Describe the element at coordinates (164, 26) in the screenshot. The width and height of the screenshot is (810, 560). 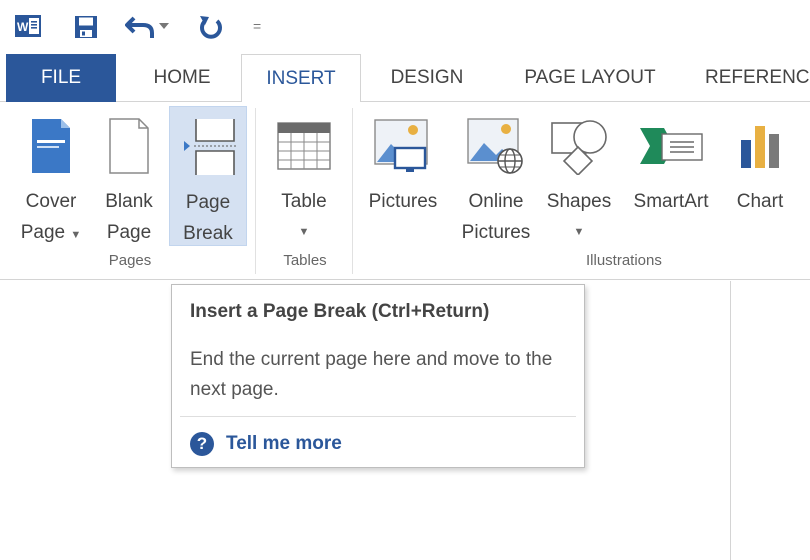
I see `undo-dropdown-icon` at that location.